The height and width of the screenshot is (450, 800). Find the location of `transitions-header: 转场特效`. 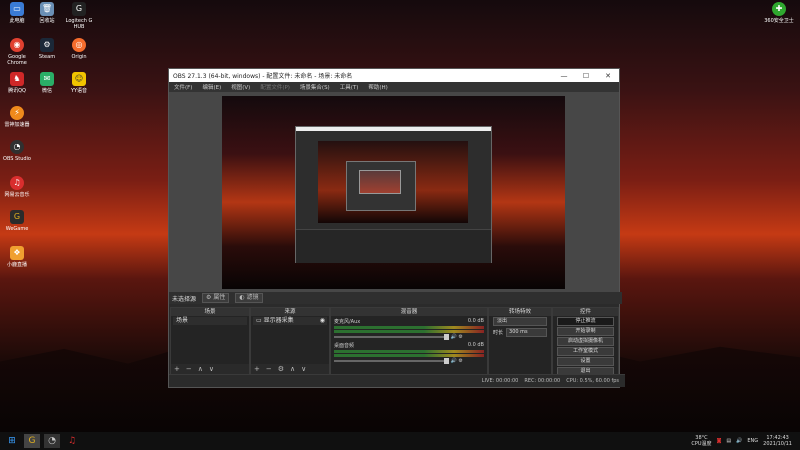

transitions-header: 转场特效 is located at coordinates (520, 312).